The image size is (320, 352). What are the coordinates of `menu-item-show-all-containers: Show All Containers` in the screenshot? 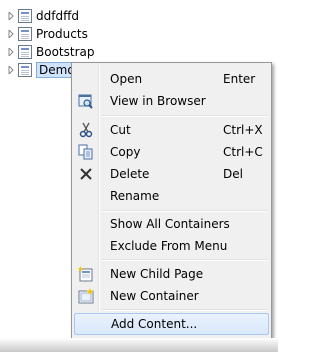 It's located at (171, 224).